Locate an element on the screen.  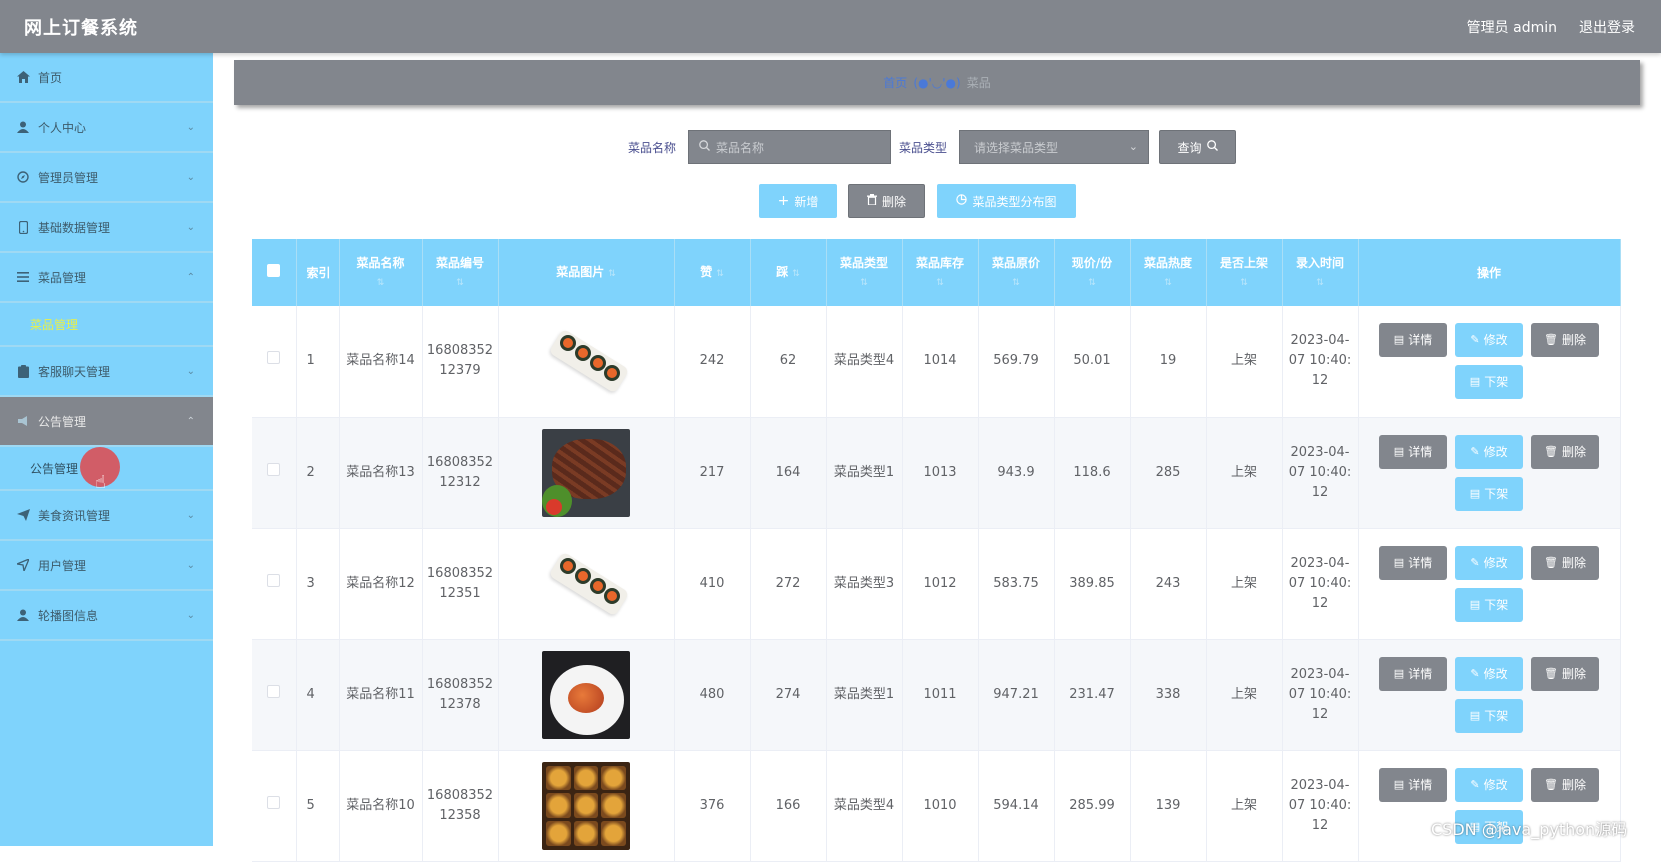
sidebar-item-admin-management: 管理员管理 ⌄ is located at coordinates (106, 178).